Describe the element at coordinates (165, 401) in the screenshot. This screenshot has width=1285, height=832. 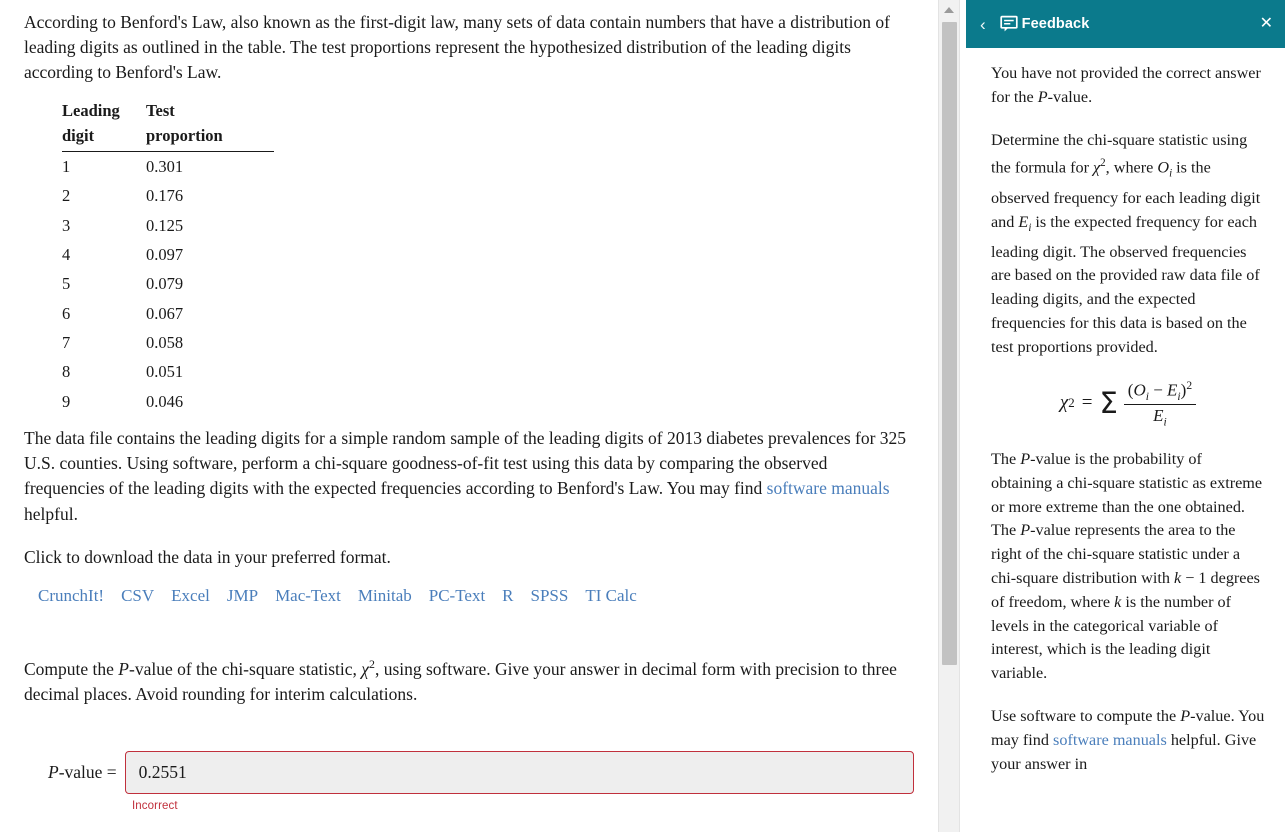
I see `cell-test-proportion: 0.046` at that location.